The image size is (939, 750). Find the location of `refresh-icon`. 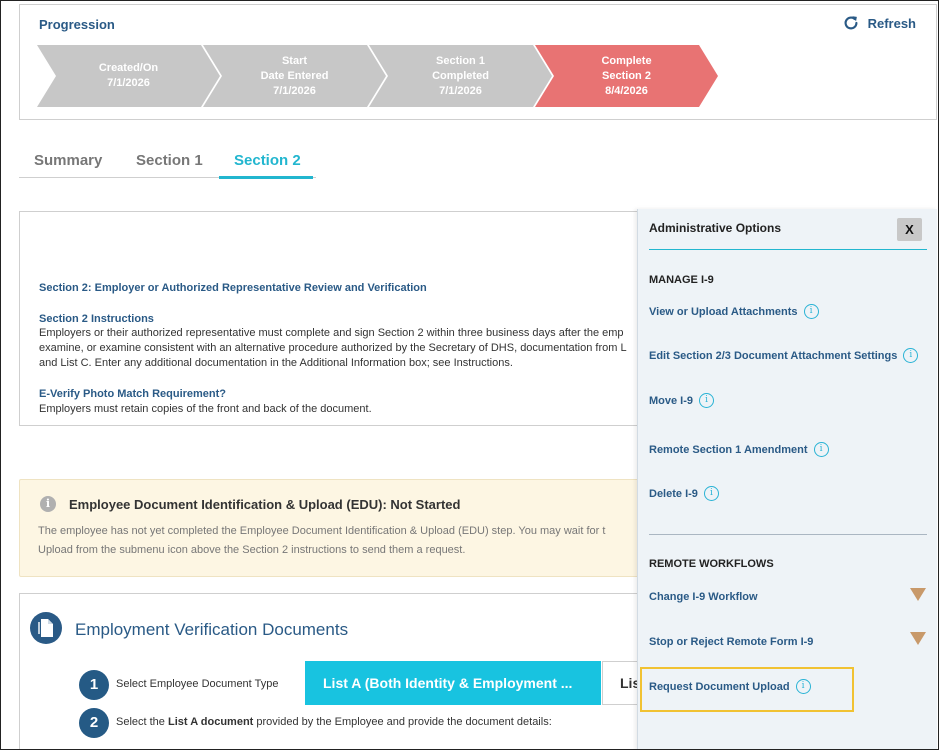

refresh-icon is located at coordinates (851, 23).